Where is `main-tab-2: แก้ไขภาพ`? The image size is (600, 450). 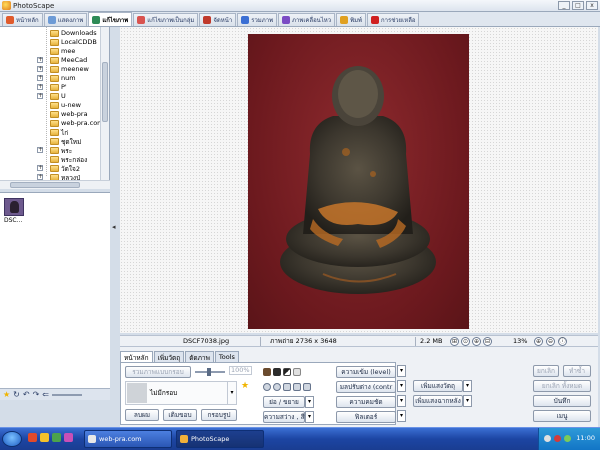 main-tab-2: แก้ไขภาพ is located at coordinates (110, 19).